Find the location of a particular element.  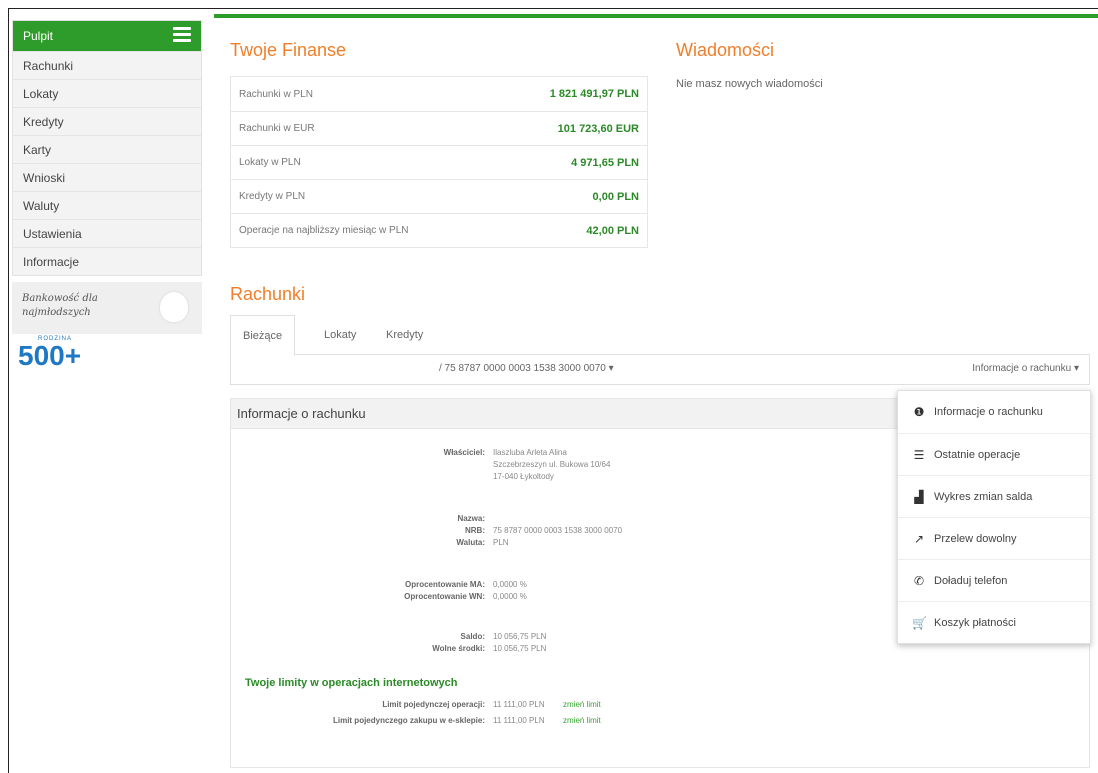

menu-item-label: Doładuj telefon is located at coordinates (971, 580).